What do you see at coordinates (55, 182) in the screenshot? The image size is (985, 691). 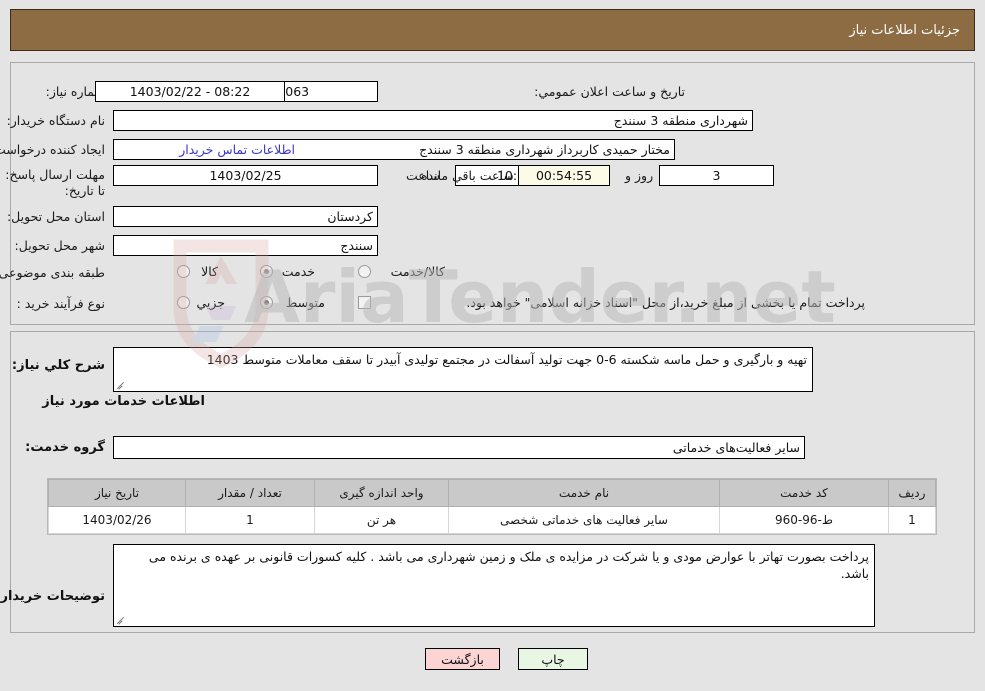 I see `deadline-label: مهلت ارسال پاسخ: تا تاریخ:` at bounding box center [55, 182].